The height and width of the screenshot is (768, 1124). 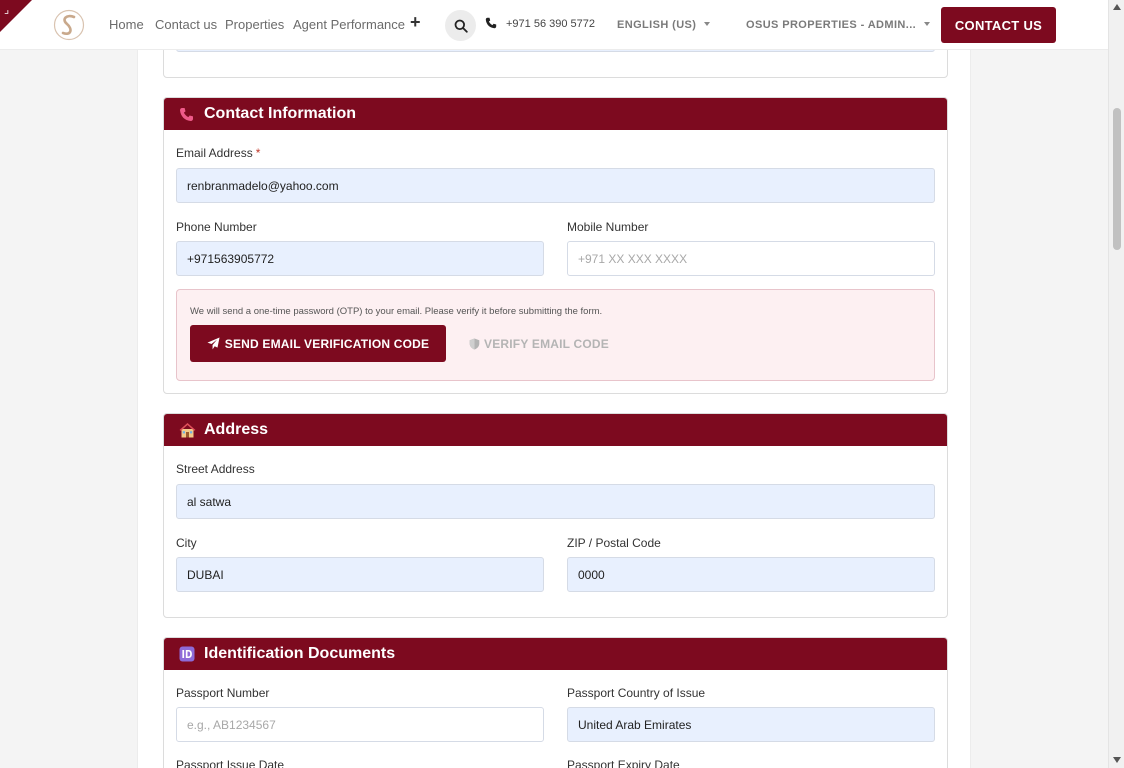 What do you see at coordinates (69, 25) in the screenshot?
I see `brand-logo` at bounding box center [69, 25].